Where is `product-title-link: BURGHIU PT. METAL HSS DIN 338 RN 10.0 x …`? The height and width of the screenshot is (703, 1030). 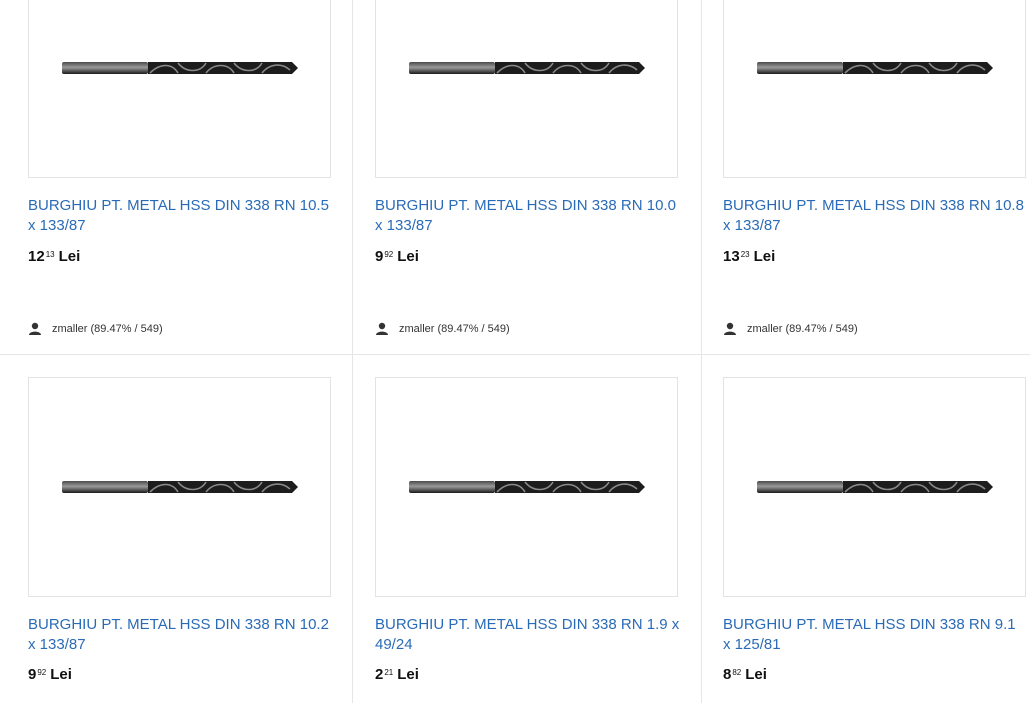 product-title-link: BURGHIU PT. METAL HSS DIN 338 RN 10.0 x … is located at coordinates (530, 216).